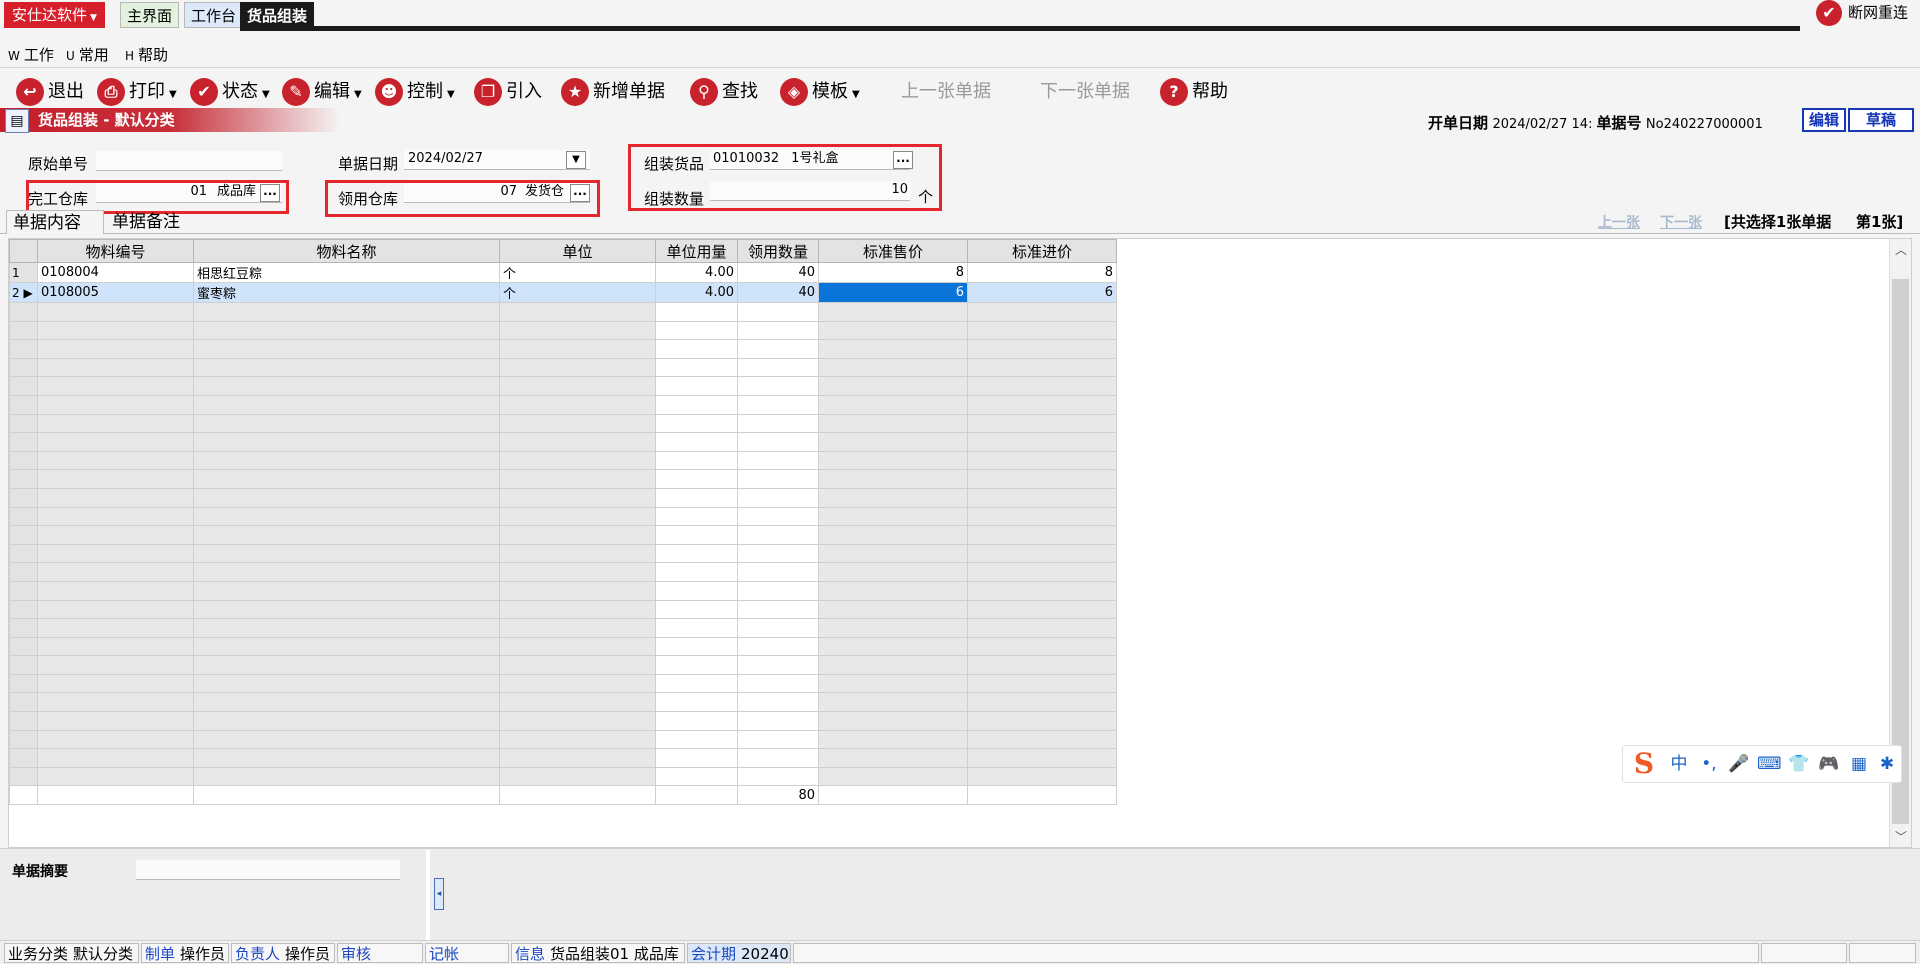 Image resolution: width=1920 pixels, height=964 pixels. What do you see at coordinates (1881, 120) in the screenshot?
I see `draft-button: 草稿` at bounding box center [1881, 120].